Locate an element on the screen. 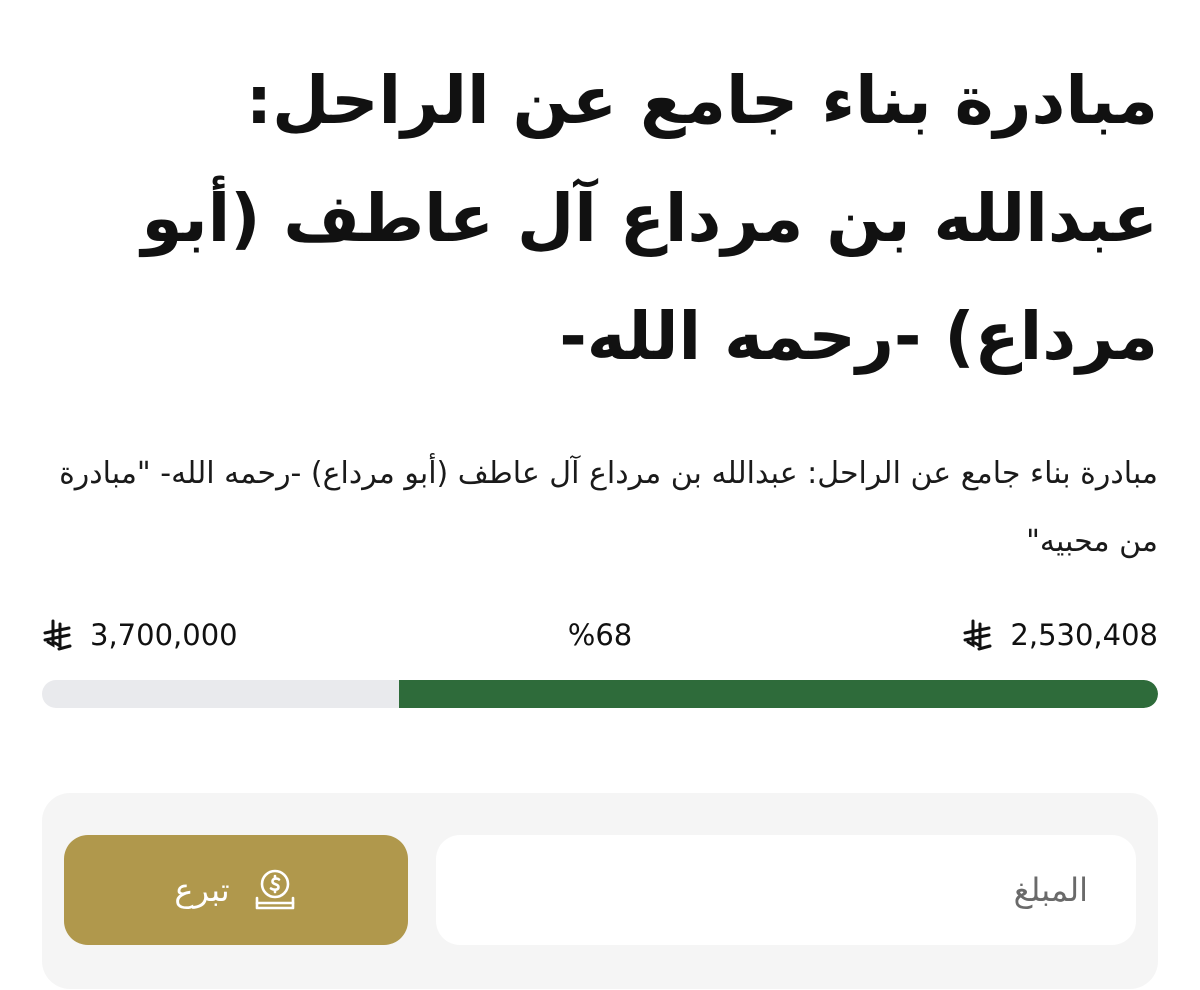 The image size is (1200, 990). progress-bar is located at coordinates (600, 694).